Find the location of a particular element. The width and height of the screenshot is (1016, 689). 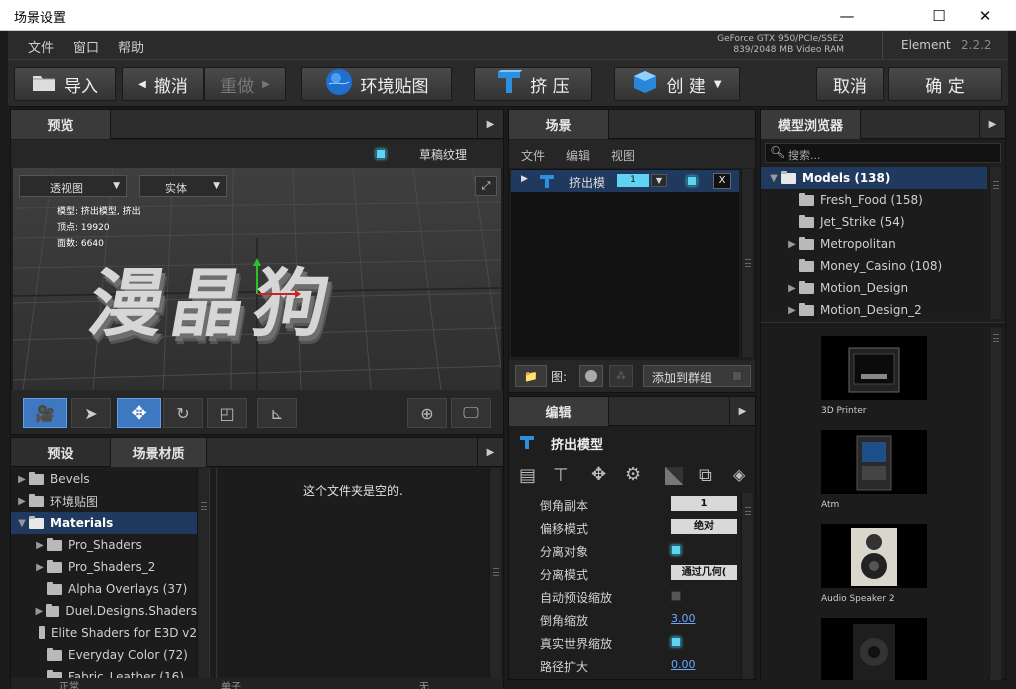

property-number: 0.00 is located at coordinates (683, 664).